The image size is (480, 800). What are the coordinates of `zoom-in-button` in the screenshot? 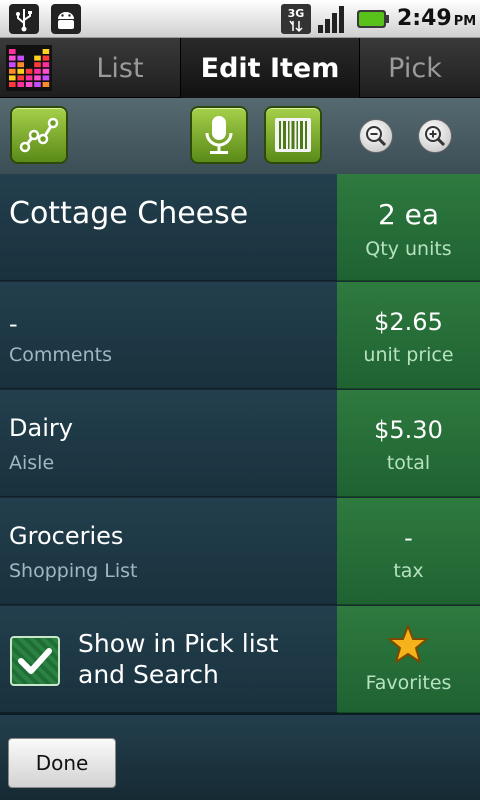 It's located at (435, 136).